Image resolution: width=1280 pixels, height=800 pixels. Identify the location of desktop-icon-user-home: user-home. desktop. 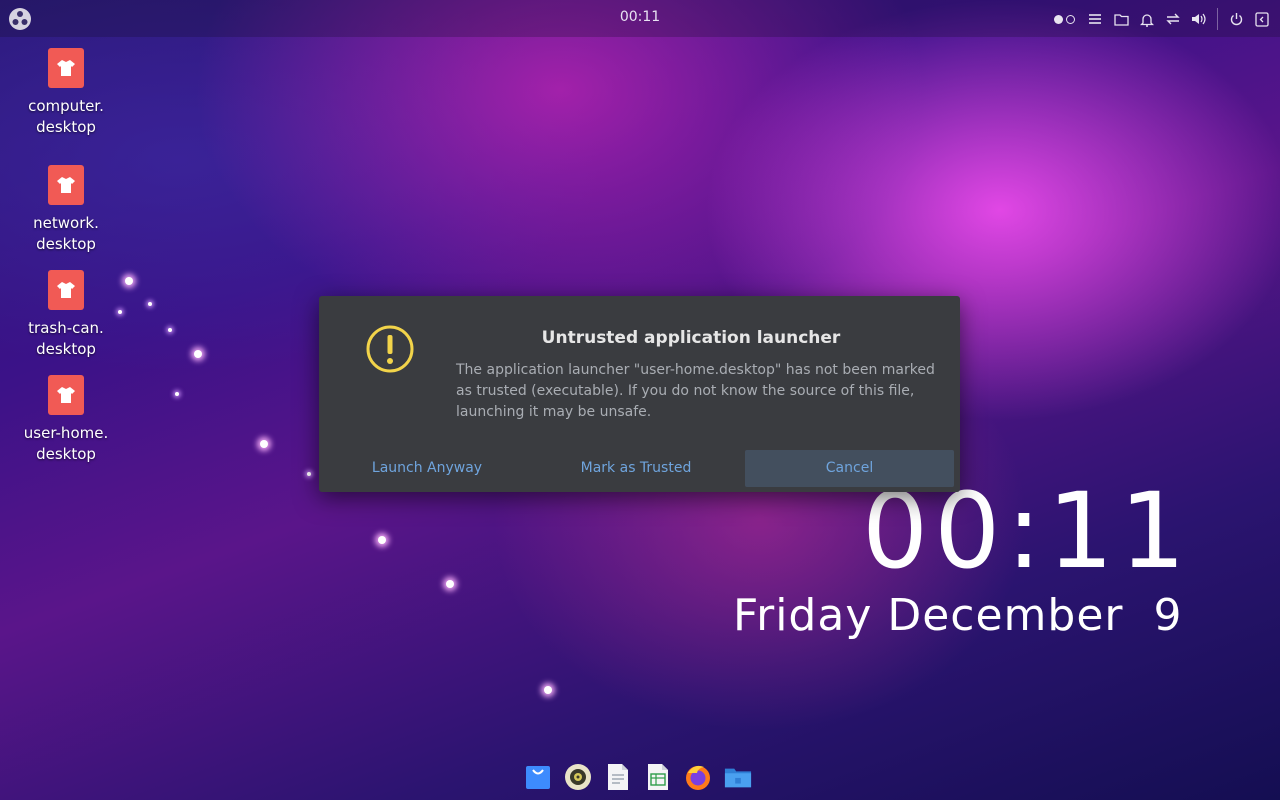
(66, 420).